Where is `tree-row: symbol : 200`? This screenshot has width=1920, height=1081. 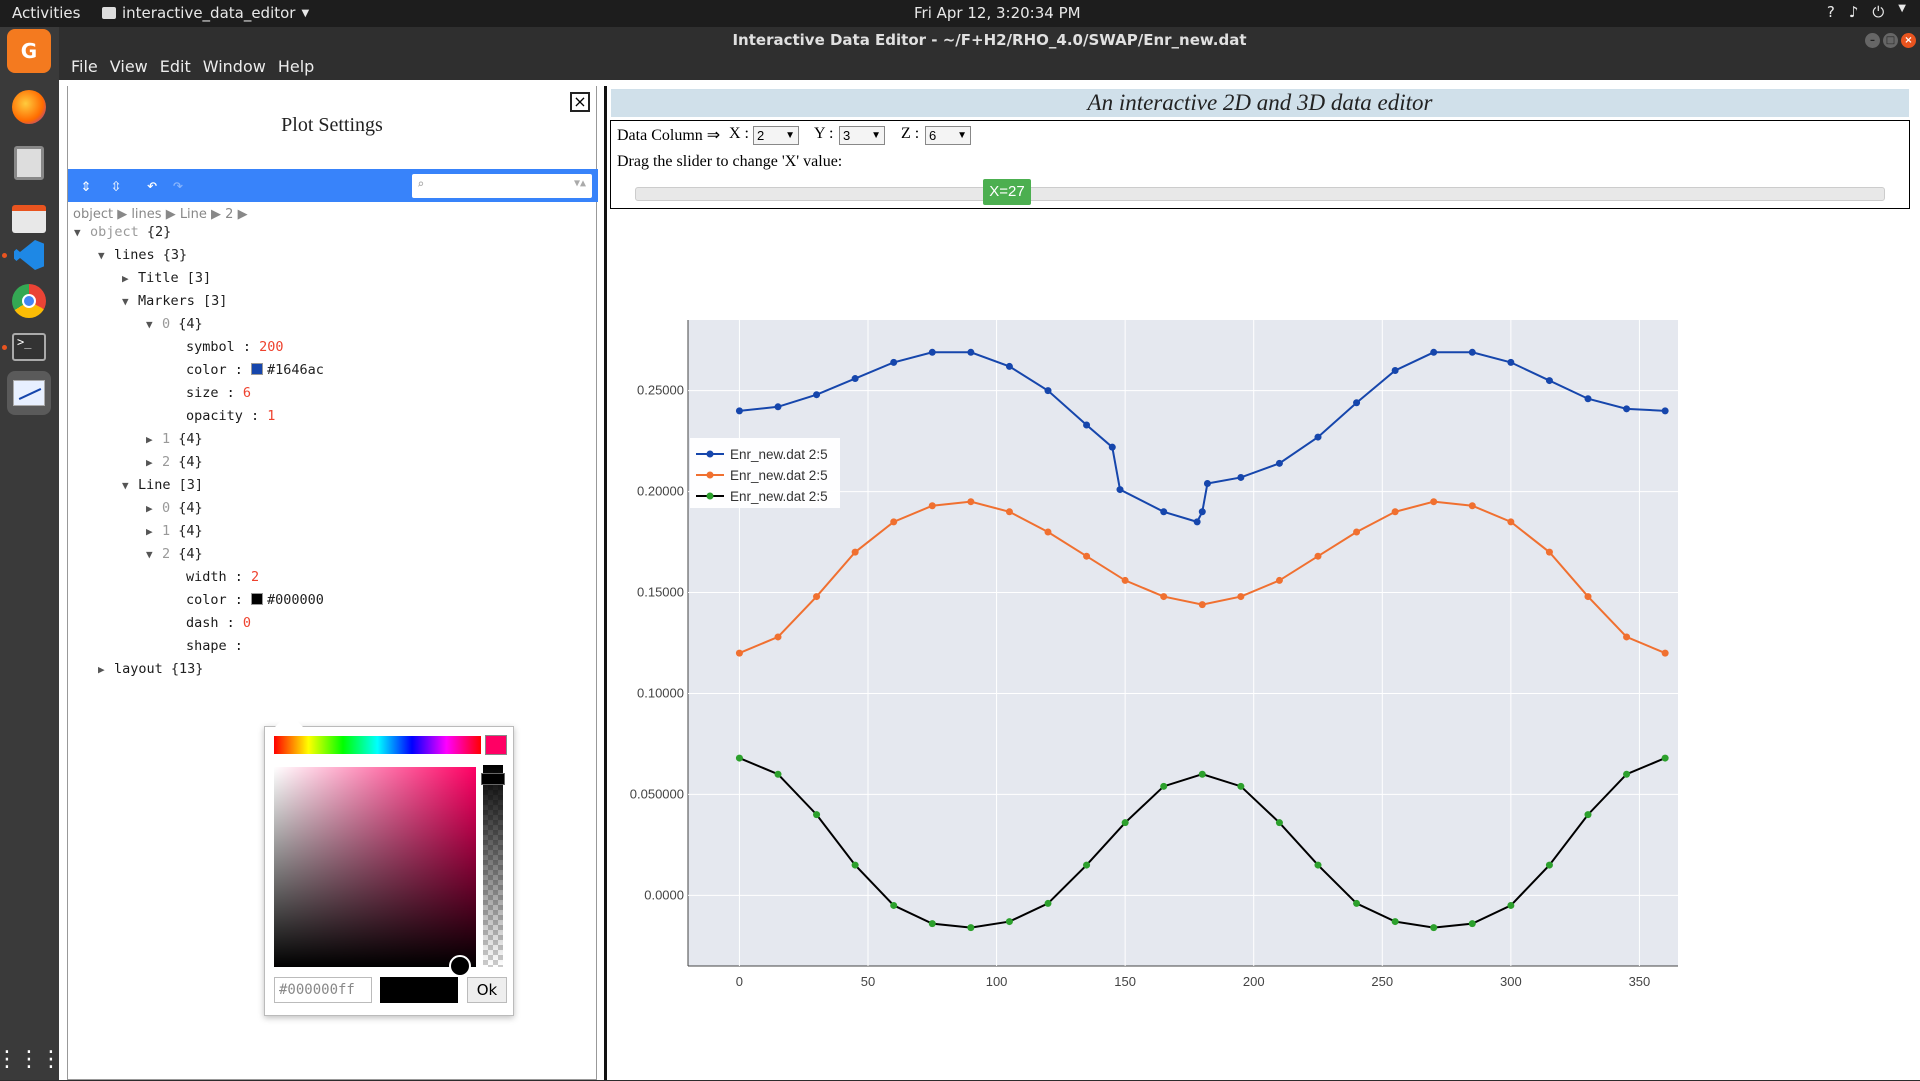 tree-row: symbol : 200 is located at coordinates (235, 350).